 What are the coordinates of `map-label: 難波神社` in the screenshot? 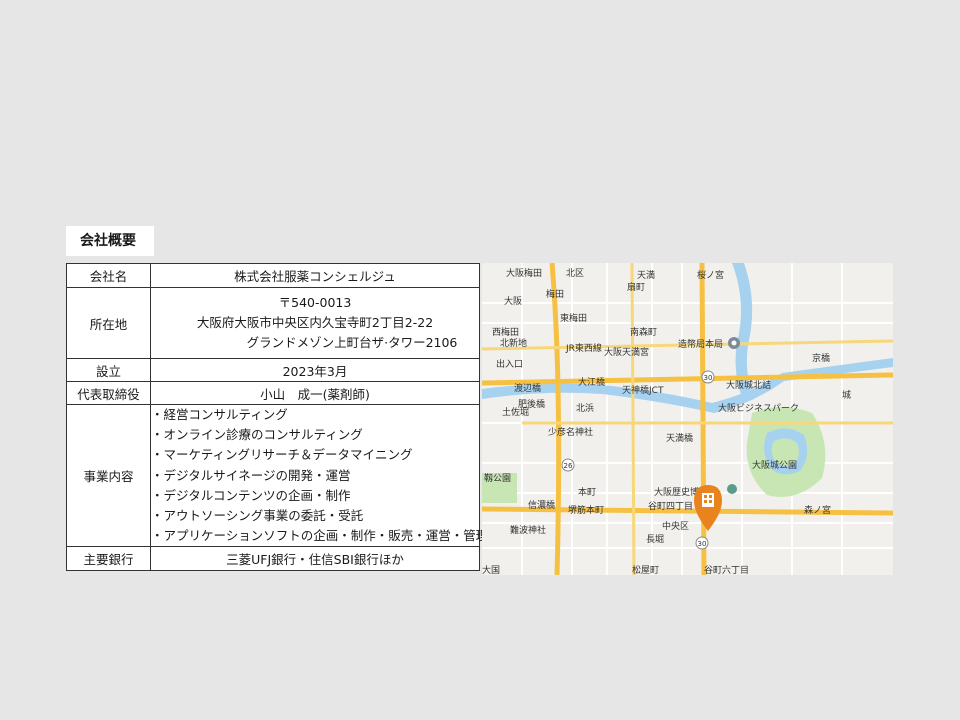 It's located at (528, 530).